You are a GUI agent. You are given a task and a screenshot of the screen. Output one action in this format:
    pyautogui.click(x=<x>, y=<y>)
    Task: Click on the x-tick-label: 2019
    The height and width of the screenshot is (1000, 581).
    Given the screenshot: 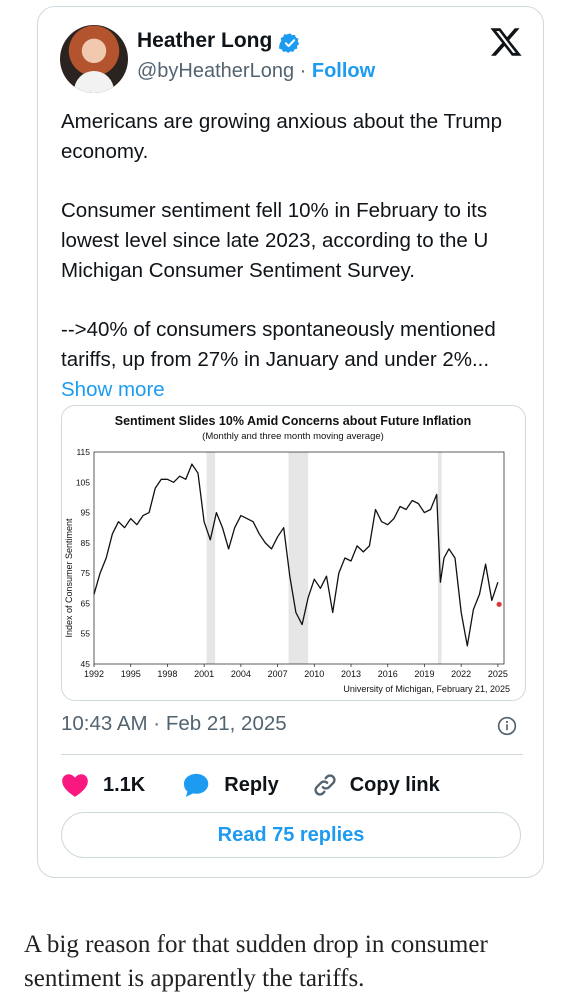 What is the action you would take?
    pyautogui.click(x=424, y=674)
    